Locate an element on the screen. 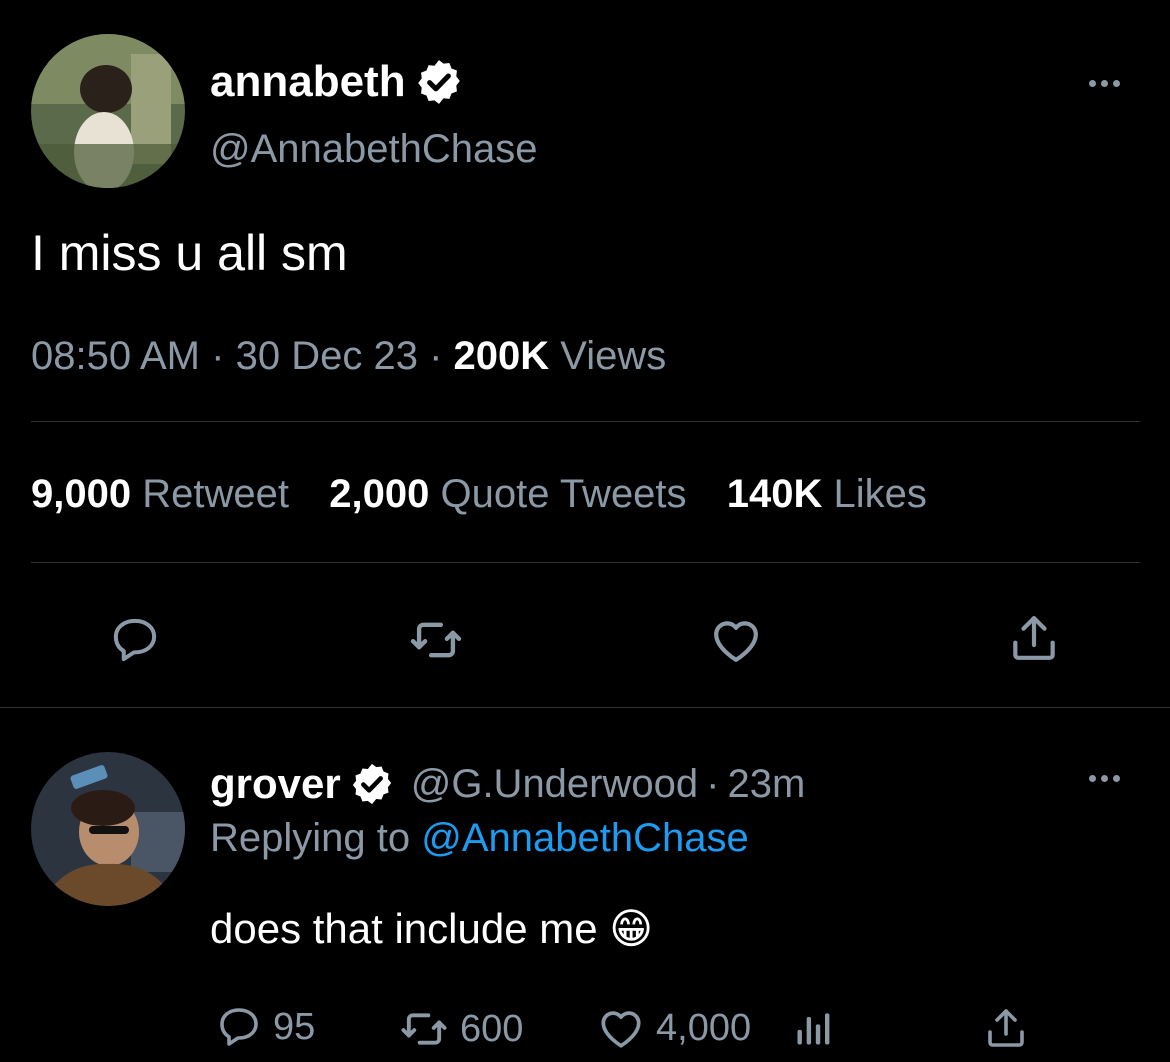 This screenshot has width=1170, height=1062. reply-text-row: does that include me 😁 is located at coordinates (431, 928).